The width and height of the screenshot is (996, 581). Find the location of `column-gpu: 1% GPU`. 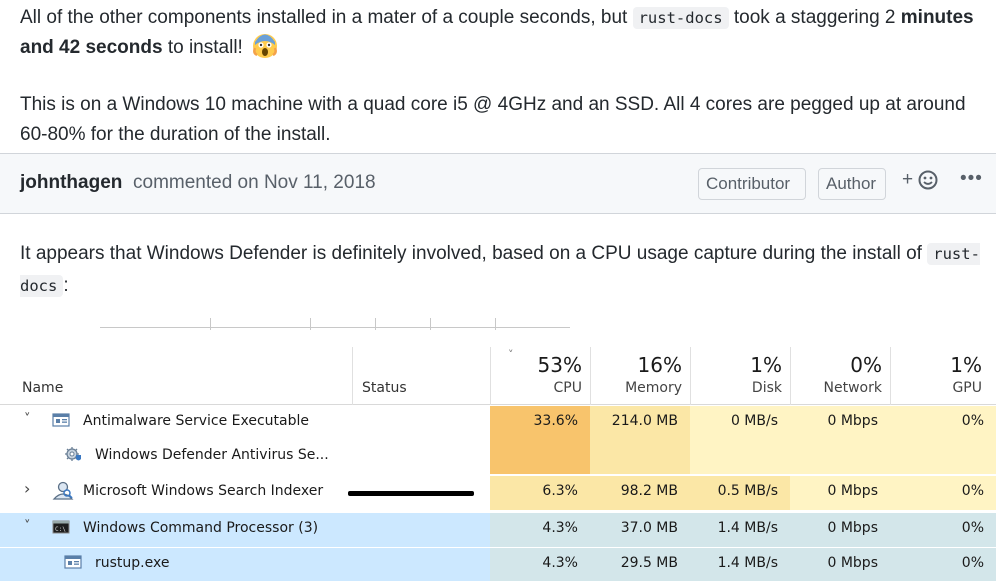

column-gpu: 1% GPU is located at coordinates (940, 376).